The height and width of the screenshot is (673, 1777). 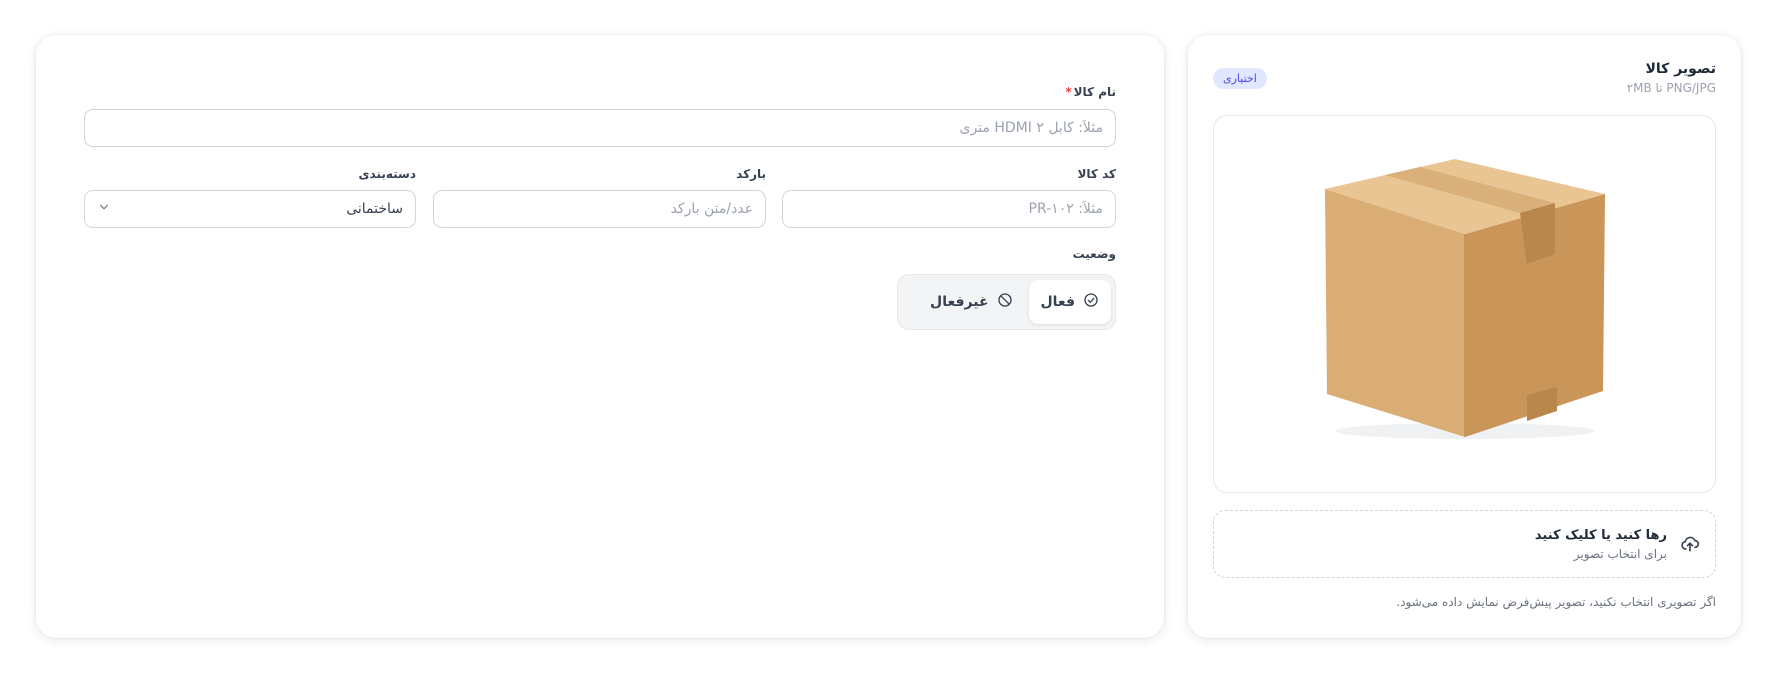 What do you see at coordinates (387, 174) in the screenshot?
I see `category-label: دسته‌بندی` at bounding box center [387, 174].